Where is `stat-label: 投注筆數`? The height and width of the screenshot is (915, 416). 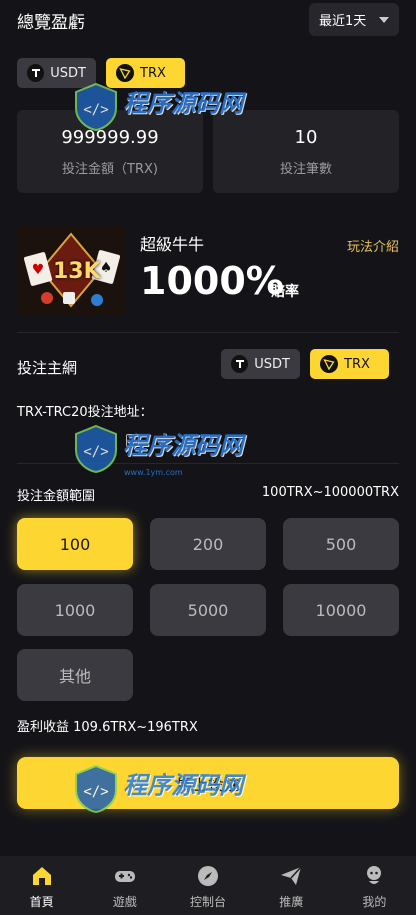
stat-label: 投注筆數 is located at coordinates (305, 169).